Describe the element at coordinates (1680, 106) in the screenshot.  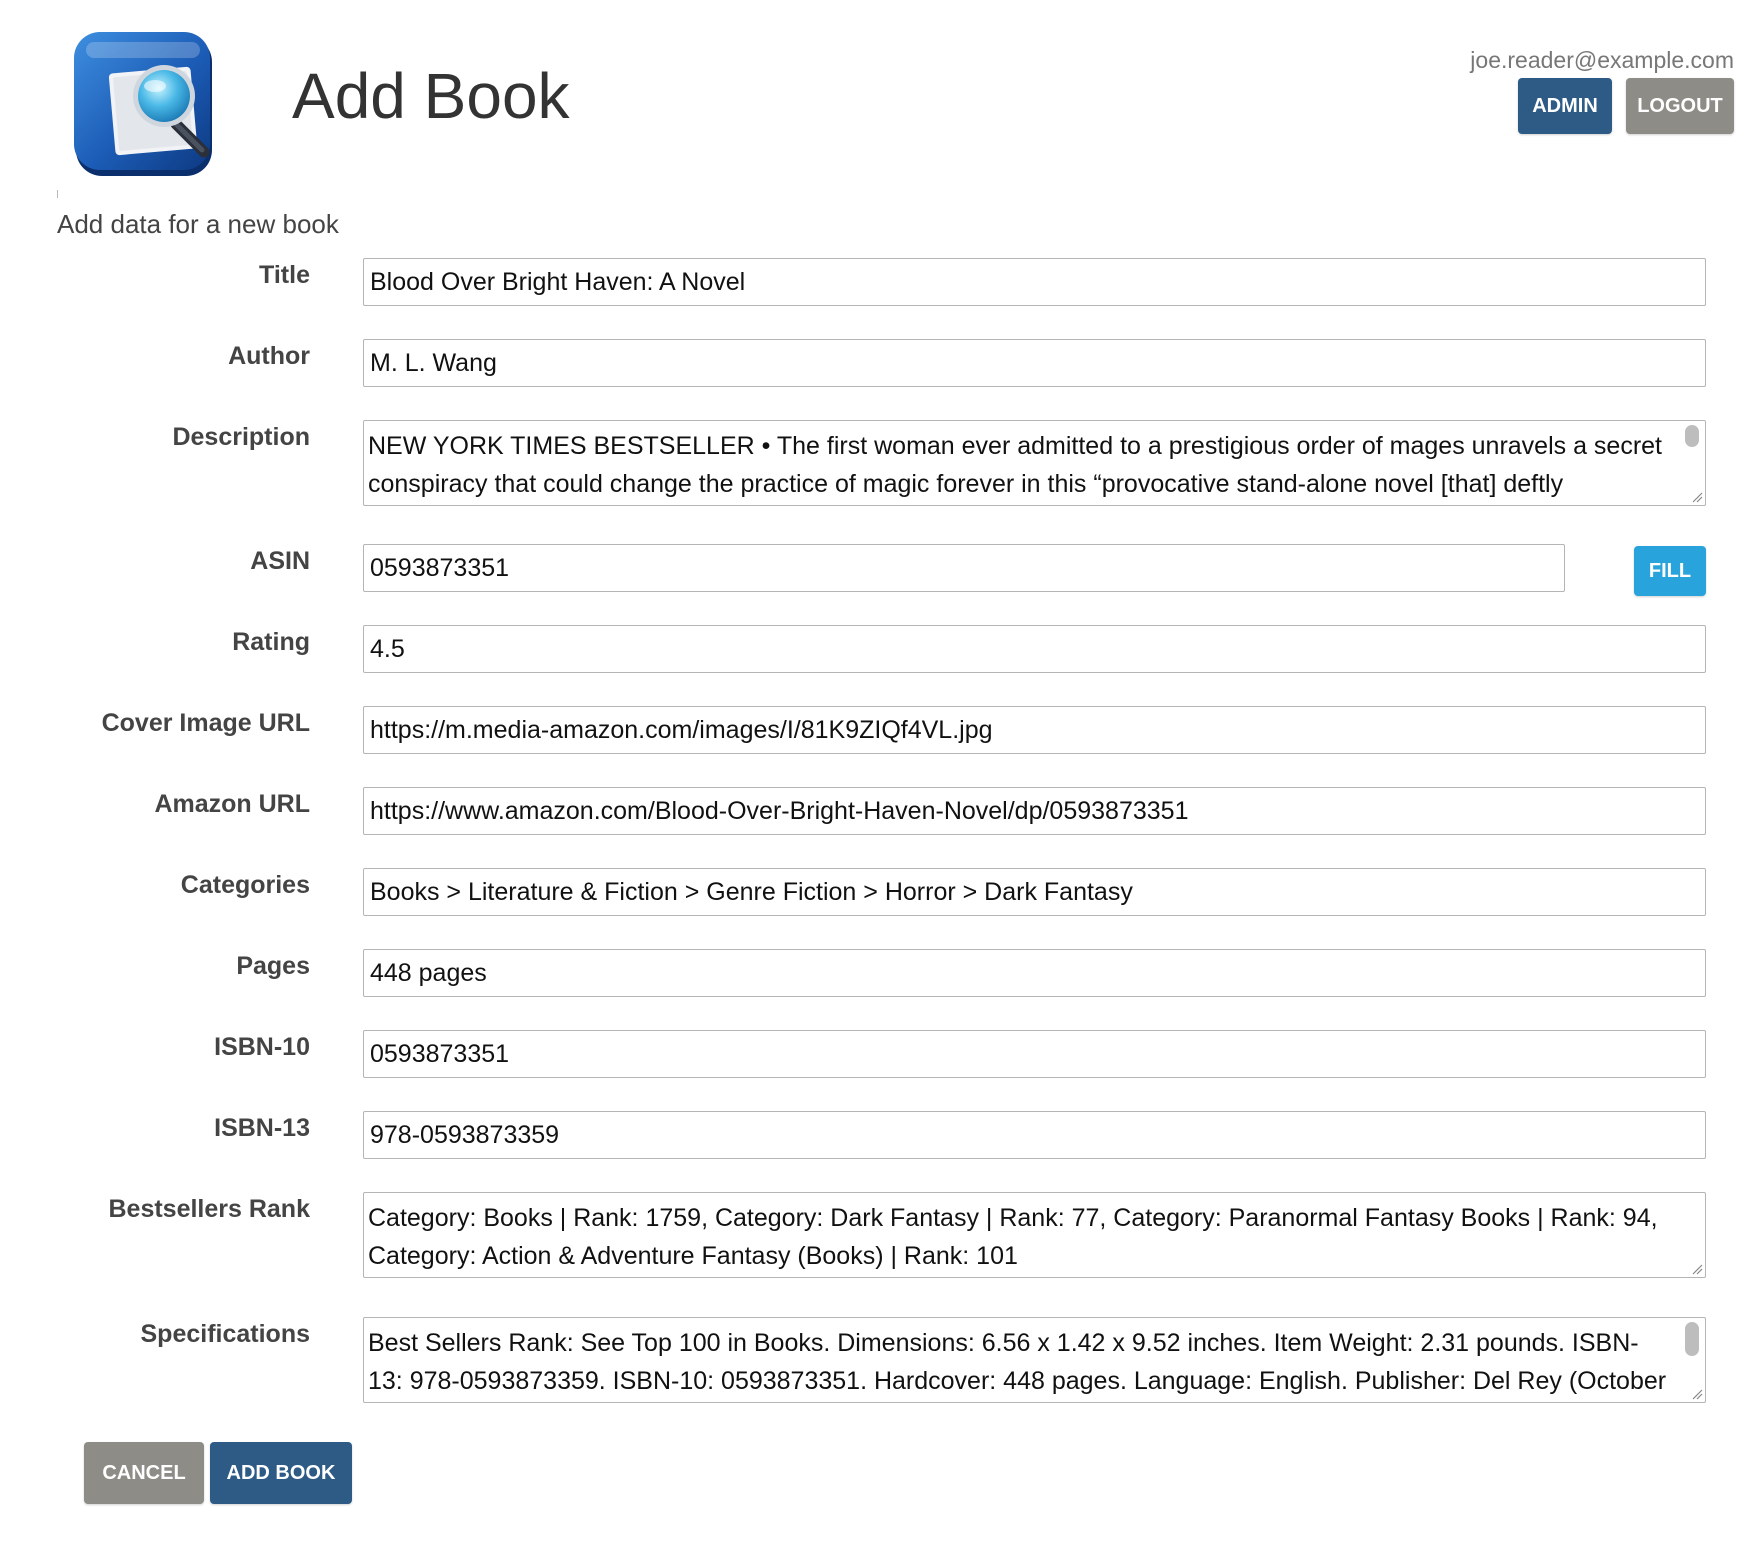
I see `logout-button: LOGOUT` at that location.